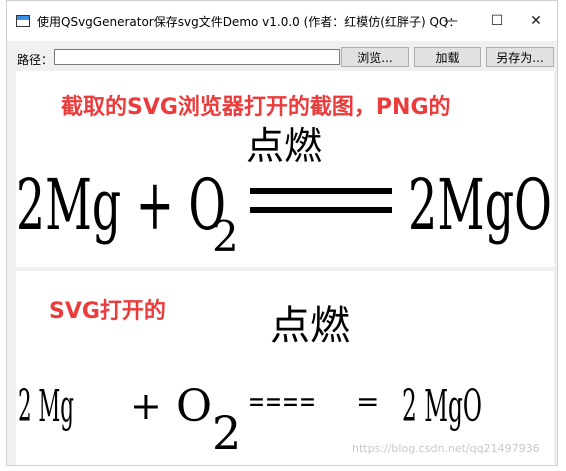 Image resolution: width=566 pixels, height=471 pixels. I want to click on load-button: 加载, so click(447, 57).